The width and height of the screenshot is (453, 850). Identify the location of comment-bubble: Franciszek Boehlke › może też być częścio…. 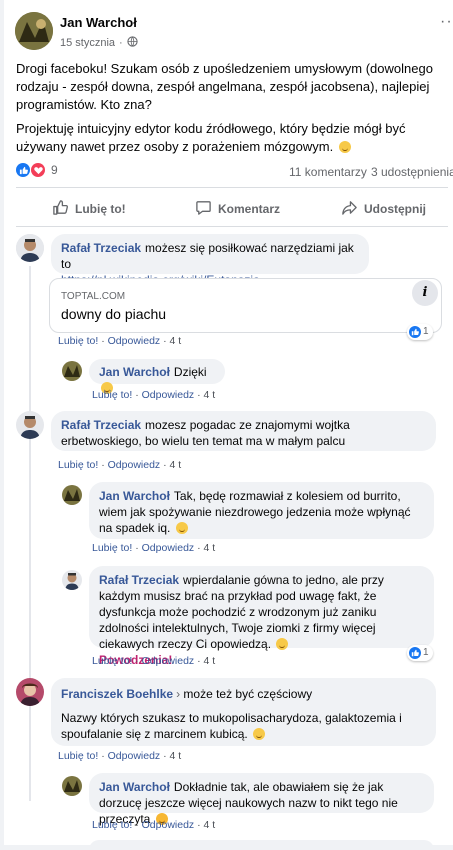
(243, 712).